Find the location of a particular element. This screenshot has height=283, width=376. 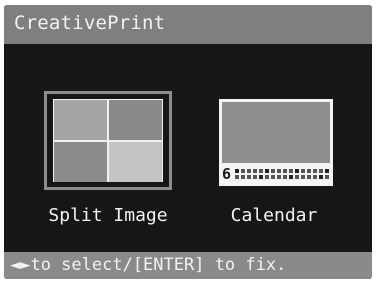

title-bar: CreativePrint is located at coordinates (188, 24).